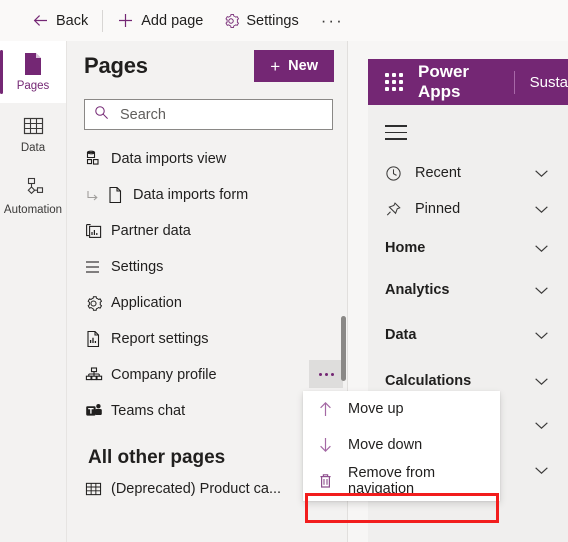  Describe the element at coordinates (98, 267) in the screenshot. I see `list-group-icon` at that location.